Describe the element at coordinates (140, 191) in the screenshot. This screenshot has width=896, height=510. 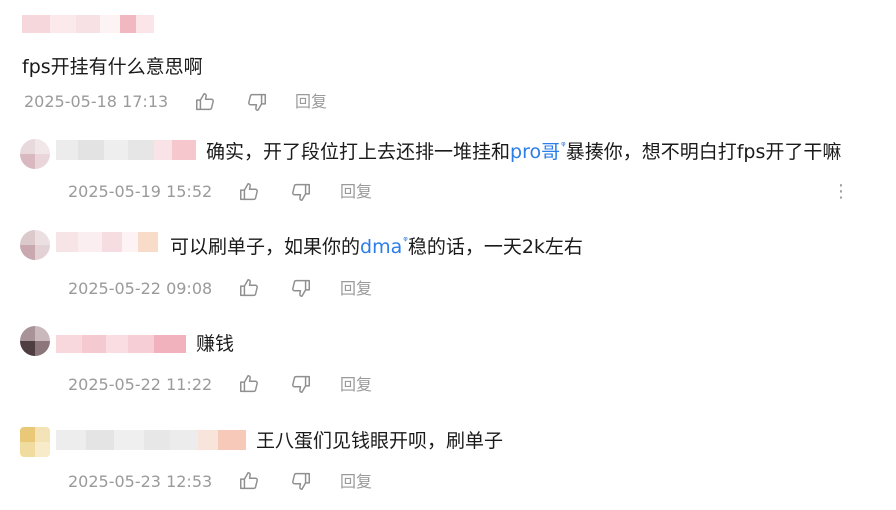
I see `reply-time: 2025-05-19 15:52` at that location.